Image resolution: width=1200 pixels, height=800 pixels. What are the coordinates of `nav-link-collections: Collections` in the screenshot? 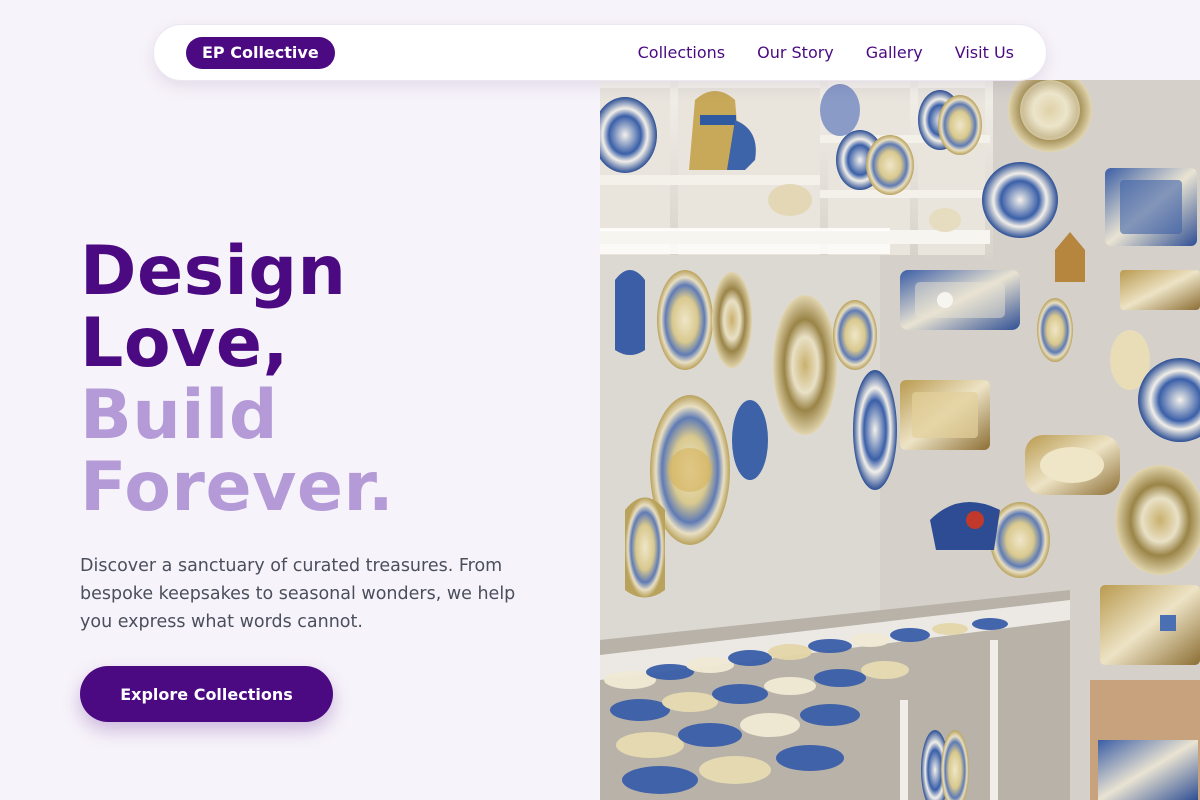 It's located at (681, 52).